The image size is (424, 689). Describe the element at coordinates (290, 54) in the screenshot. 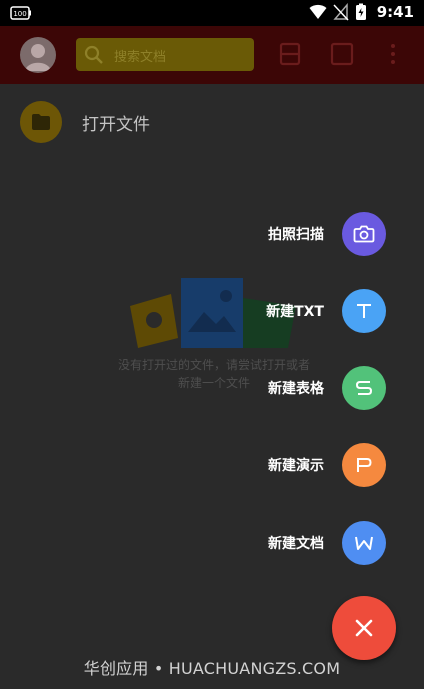

I see `layout-icon` at that location.